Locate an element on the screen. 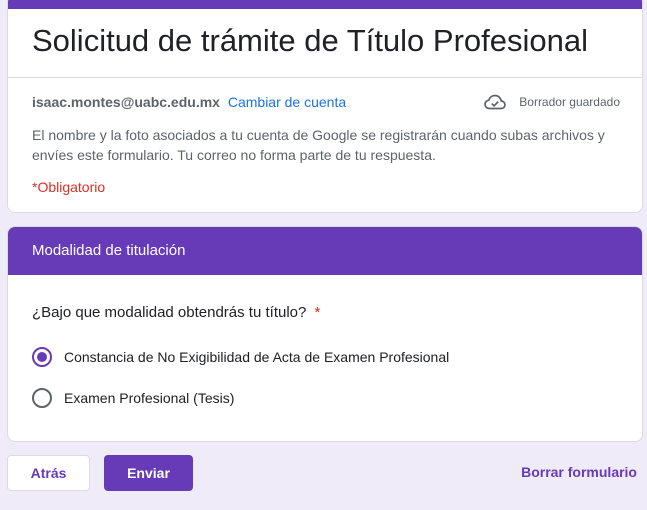 Image resolution: width=647 pixels, height=510 pixels. required-asterisk: * is located at coordinates (317, 312).